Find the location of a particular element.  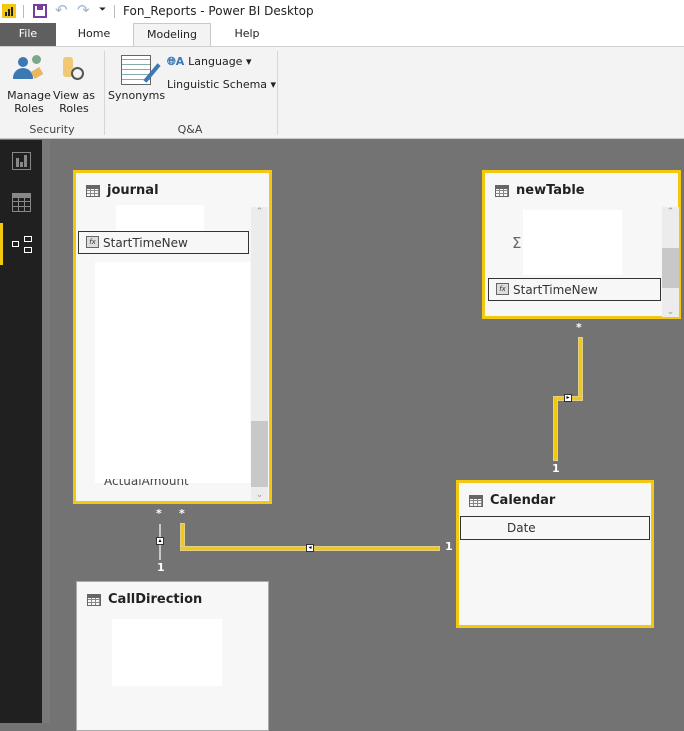

manage-roles-button: Manage Roles is located at coordinates (29, 85).